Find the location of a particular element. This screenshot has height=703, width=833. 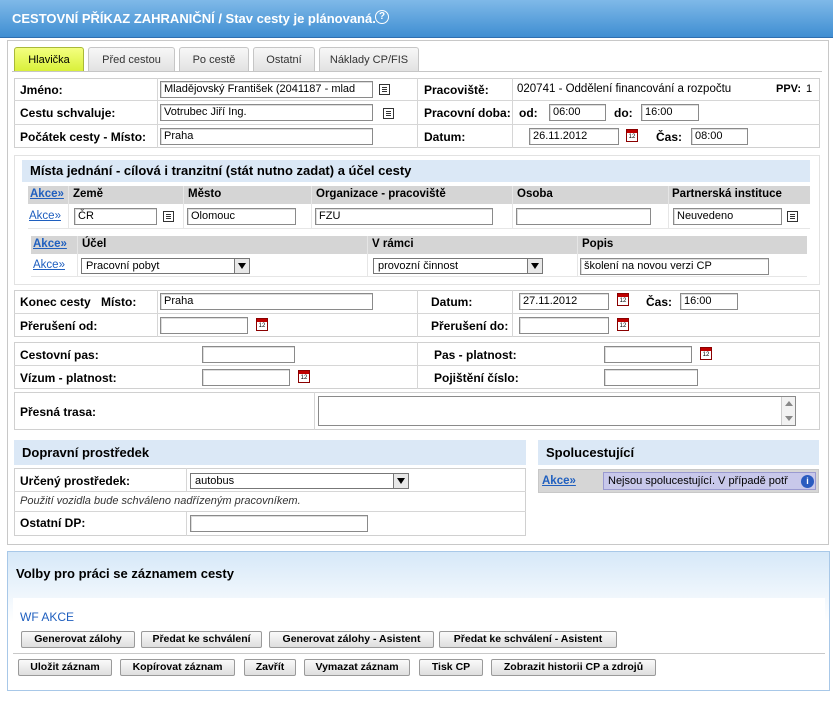

mista-row-akce: Akce» is located at coordinates (45, 216).